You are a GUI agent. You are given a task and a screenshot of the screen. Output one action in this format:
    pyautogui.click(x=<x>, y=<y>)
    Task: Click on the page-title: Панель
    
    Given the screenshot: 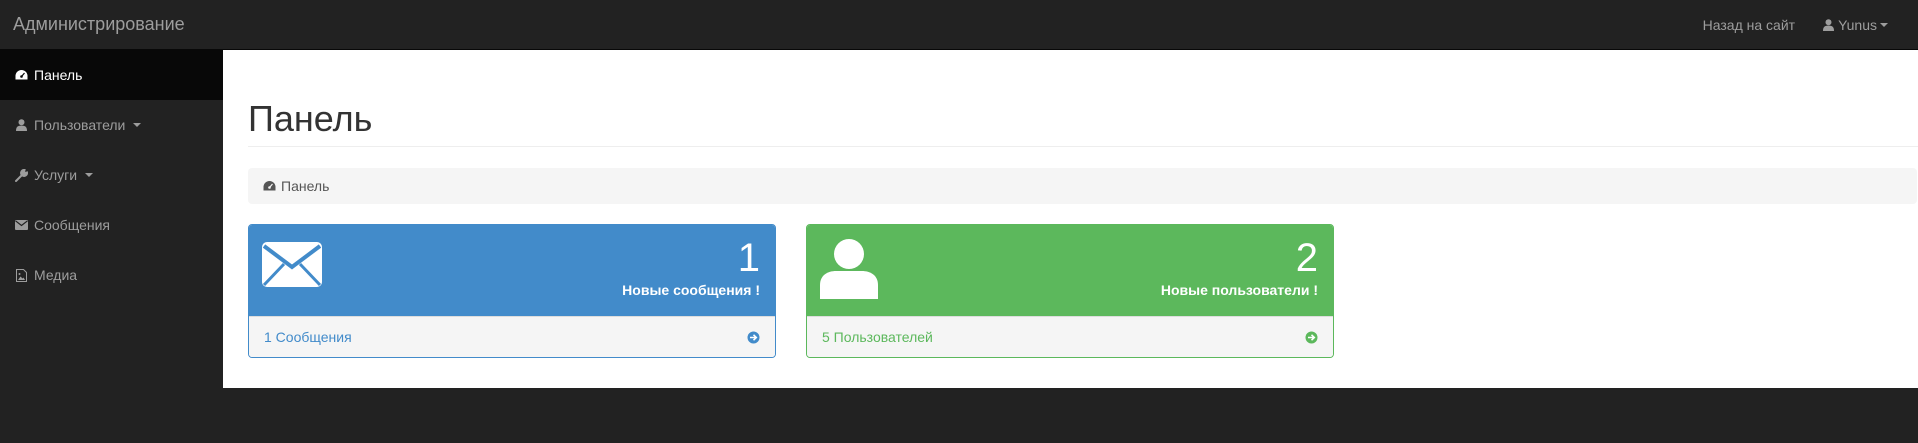 What is the action you would take?
    pyautogui.click(x=310, y=118)
    